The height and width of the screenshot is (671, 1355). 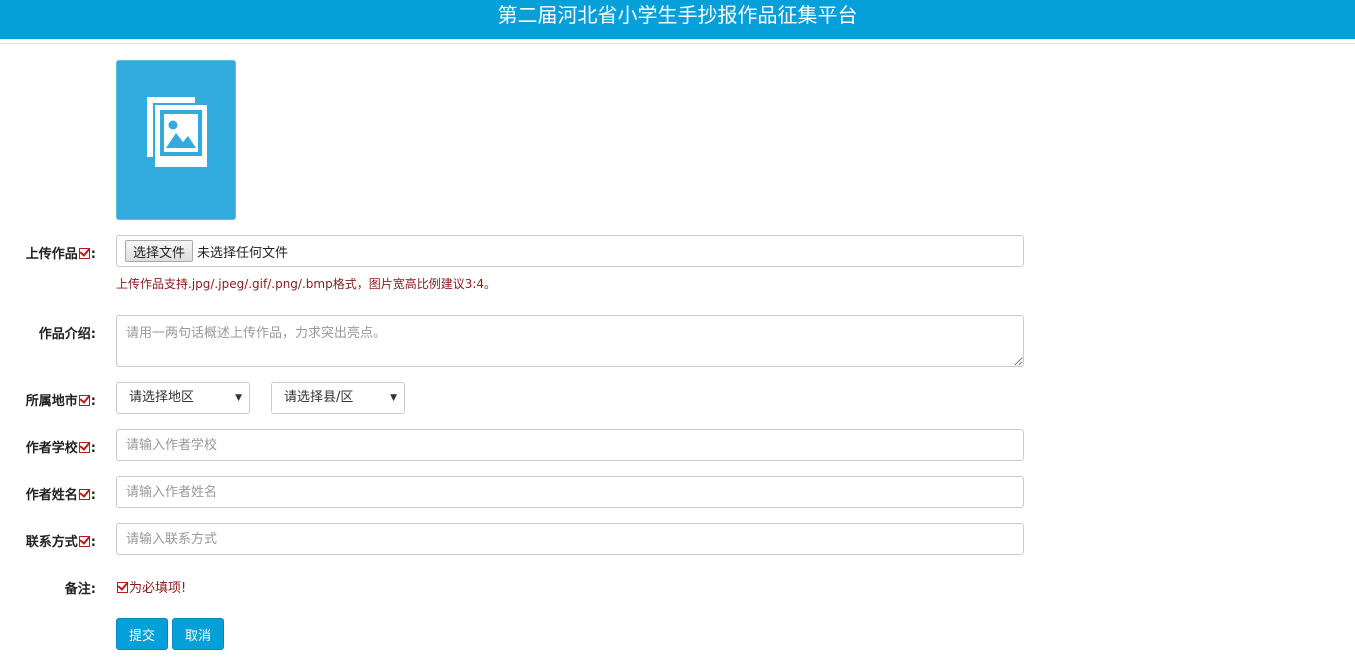 I want to click on school-label: 作者学校:, so click(x=60, y=448).